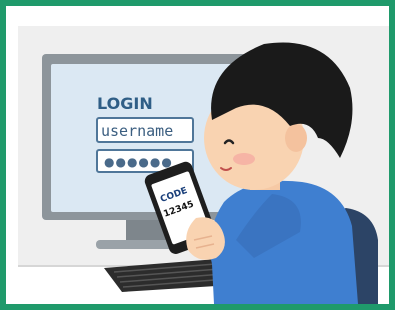 This screenshot has width=395, height=310. Describe the element at coordinates (125, 103) in the screenshot. I see `login-title: LOGIN` at that location.